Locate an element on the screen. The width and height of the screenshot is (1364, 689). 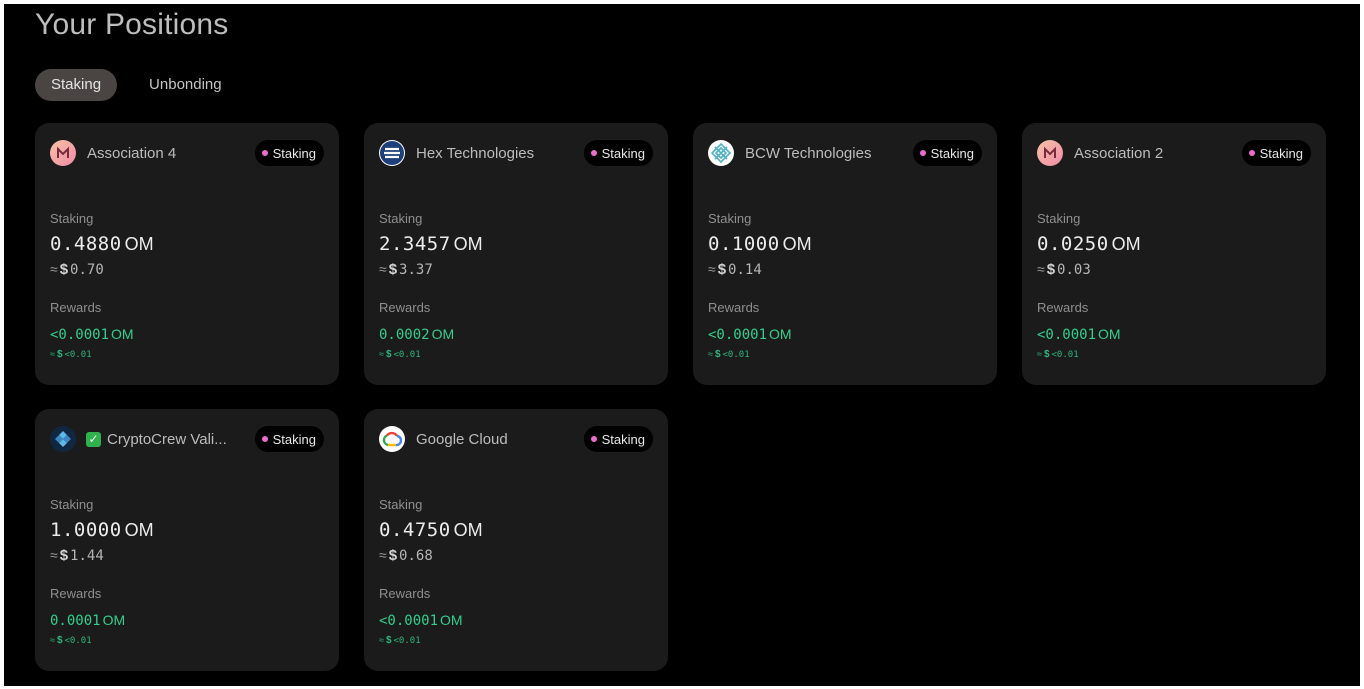
staked-usd-value: 3.37 is located at coordinates (416, 270).